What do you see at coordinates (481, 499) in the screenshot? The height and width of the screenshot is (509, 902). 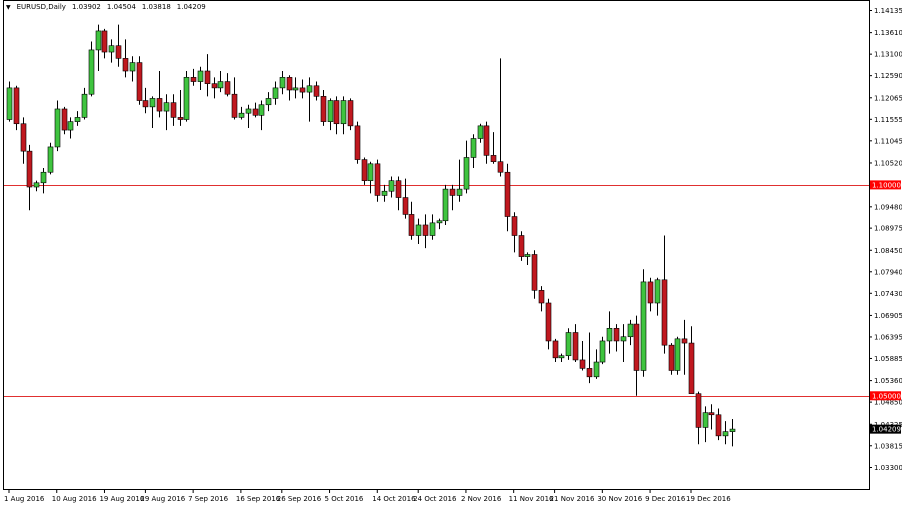 I see `x-tick-label: 2 Nov 2016` at bounding box center [481, 499].